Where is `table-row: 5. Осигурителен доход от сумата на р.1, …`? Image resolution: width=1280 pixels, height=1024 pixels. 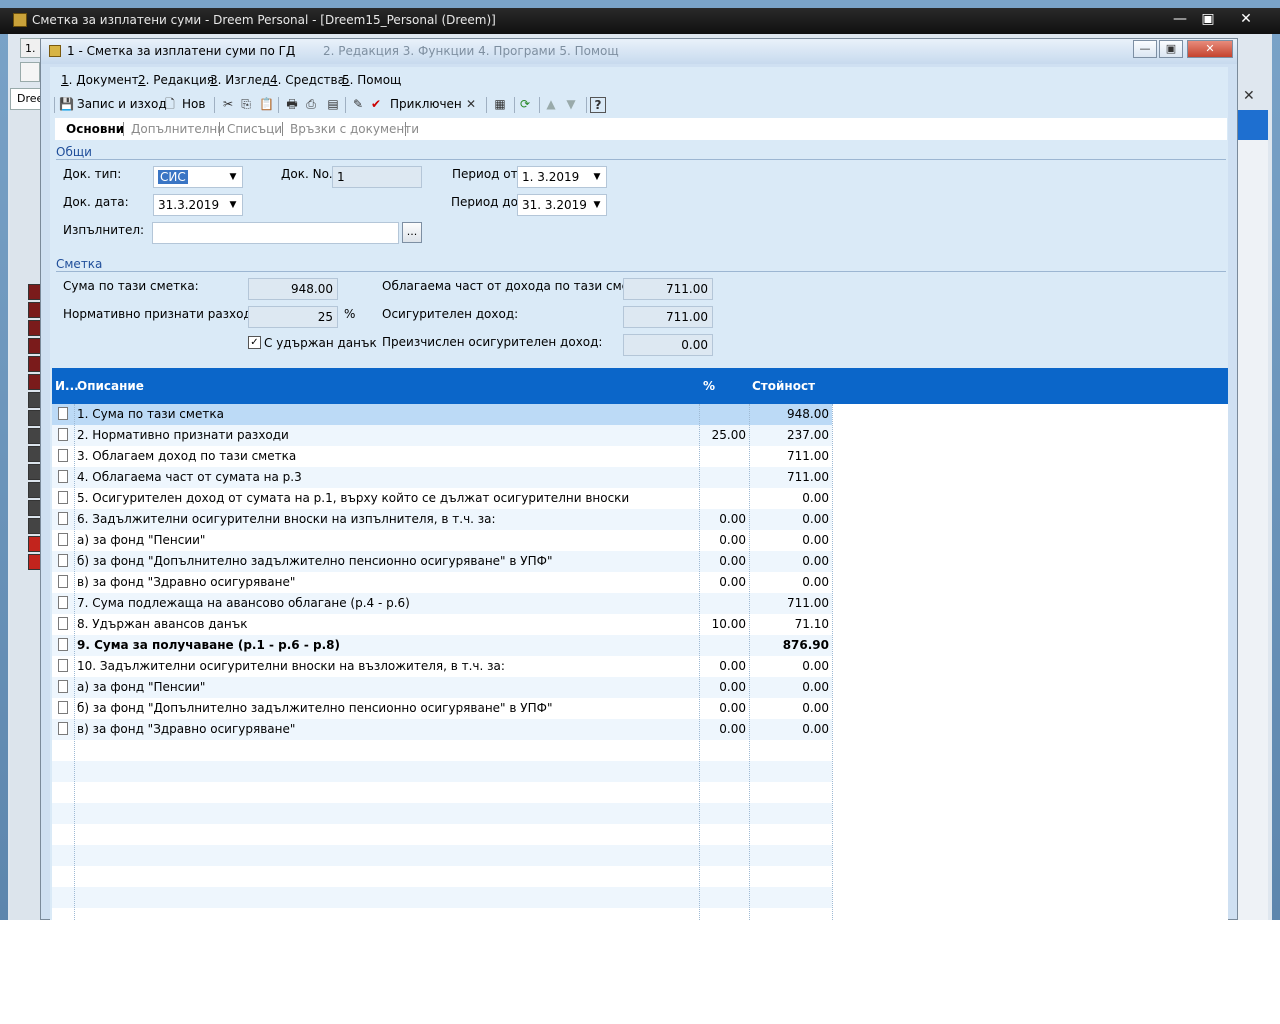 table-row: 5. Осигурителен доход от сумата на р.1, … is located at coordinates (442, 498).